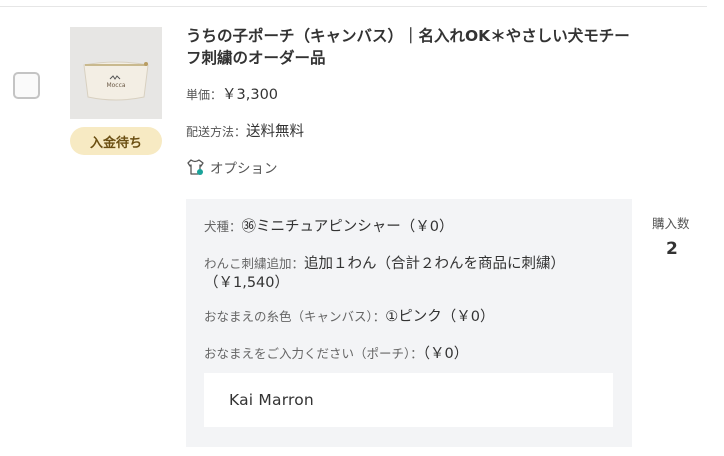 The image size is (724, 456). Describe the element at coordinates (347, 227) in the screenshot. I see `option-value: ㊱ミニチュアピンシャー（￥0）` at that location.